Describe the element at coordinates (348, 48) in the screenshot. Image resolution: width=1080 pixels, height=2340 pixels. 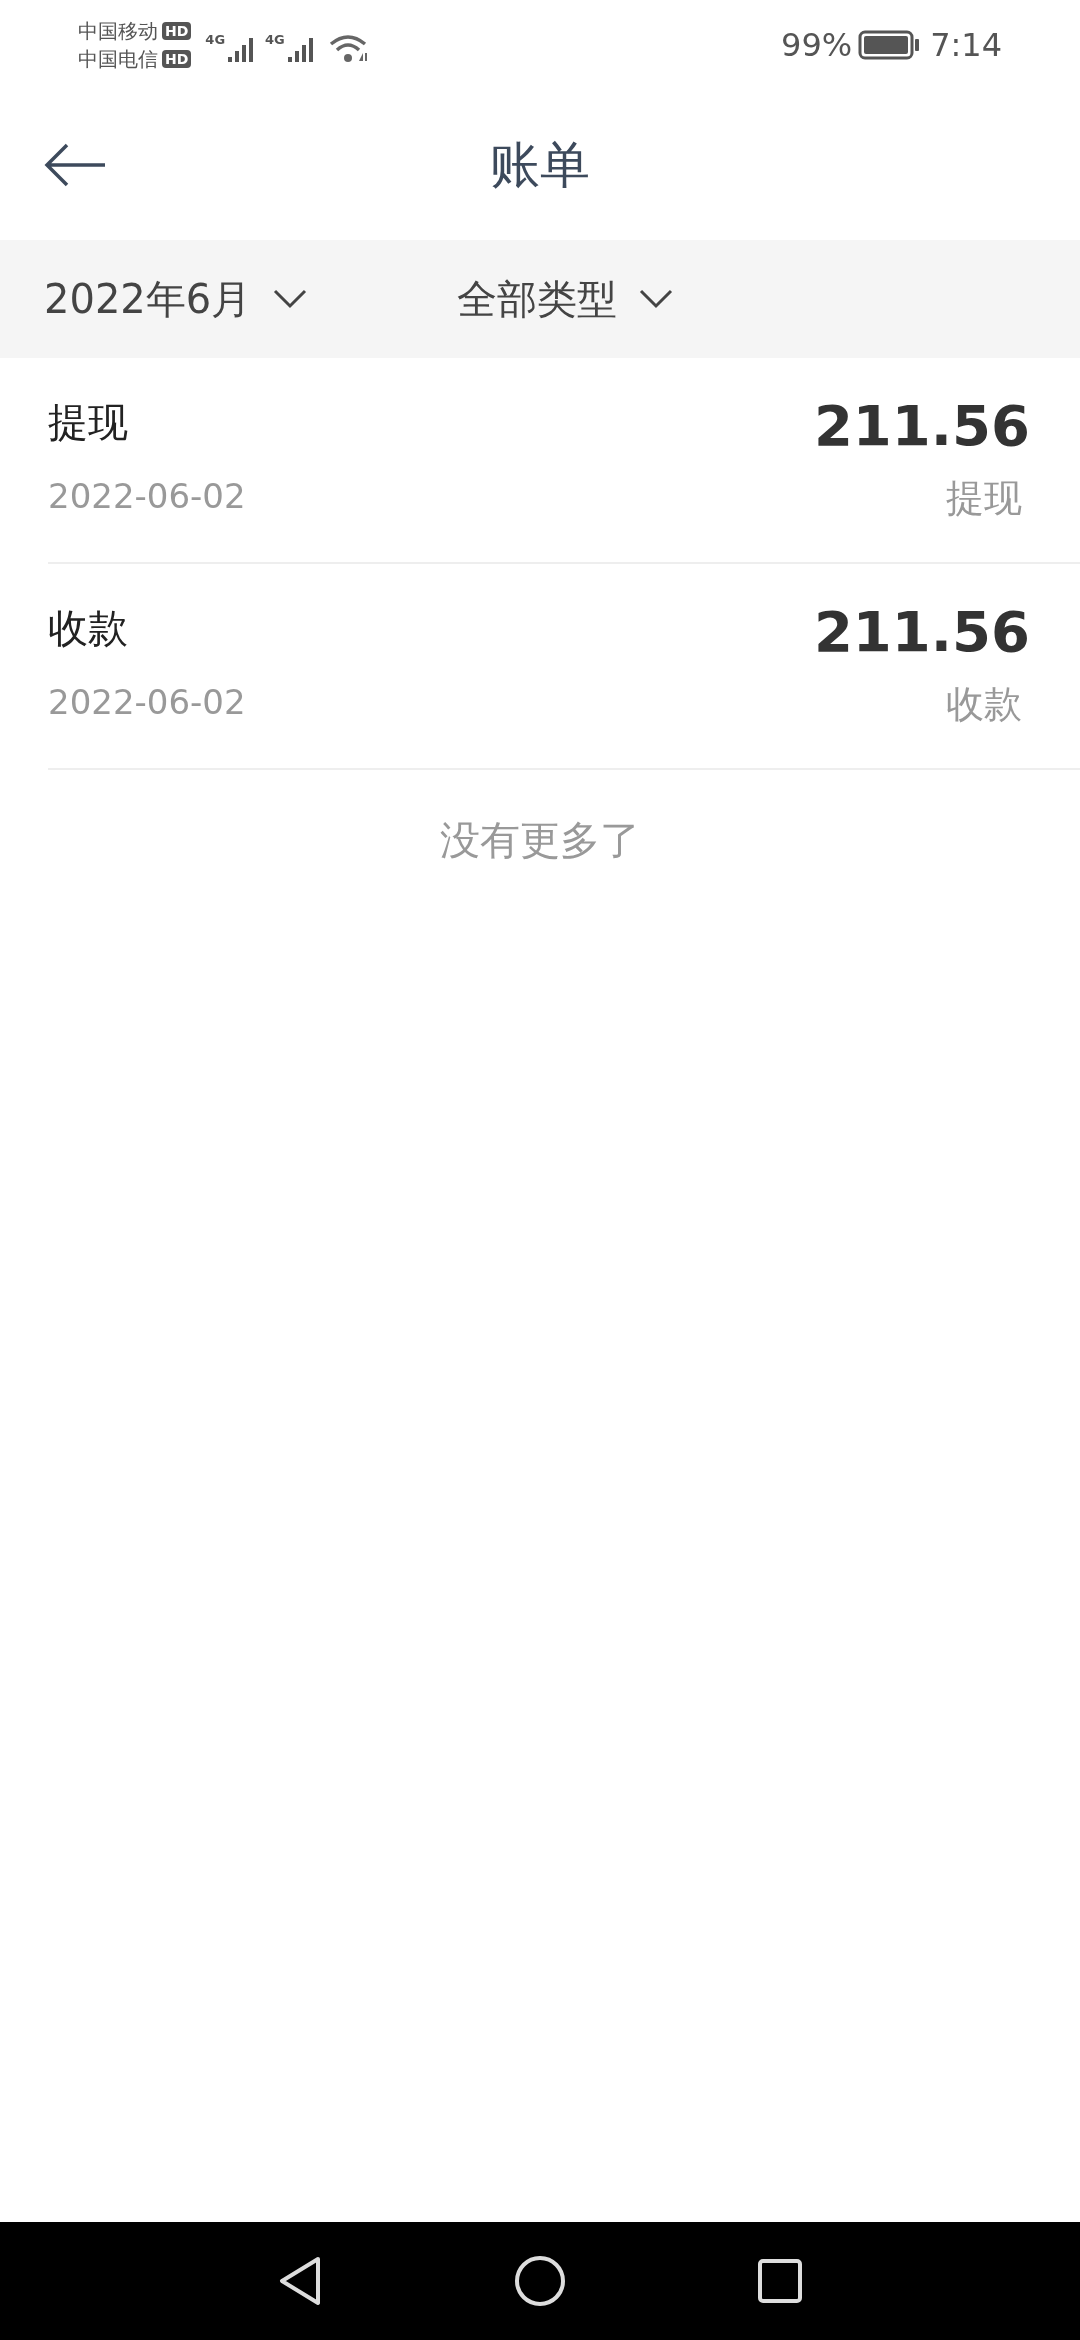
I see `wifi-icon` at that location.